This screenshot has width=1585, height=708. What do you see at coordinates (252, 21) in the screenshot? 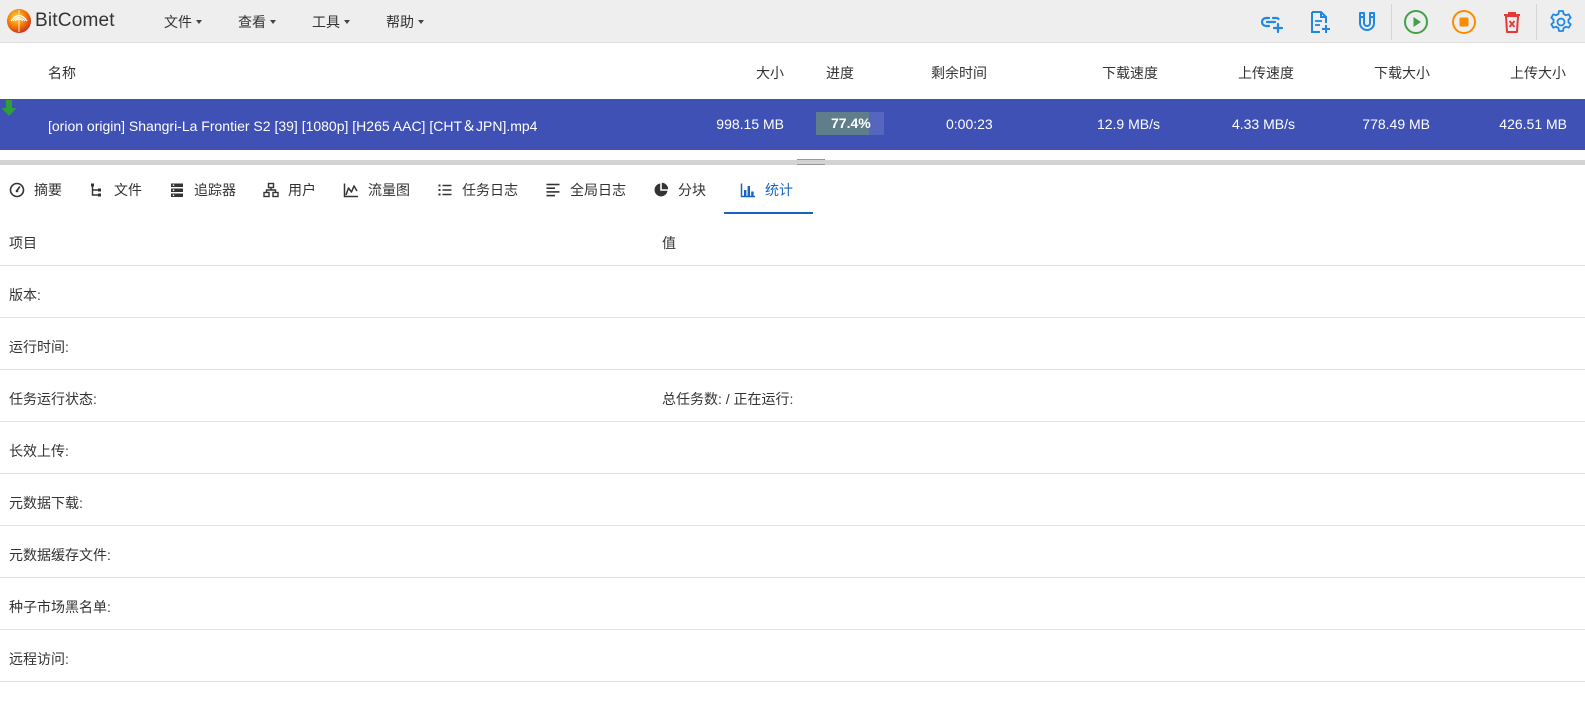
I see `menu-view-label: 查看` at bounding box center [252, 21].